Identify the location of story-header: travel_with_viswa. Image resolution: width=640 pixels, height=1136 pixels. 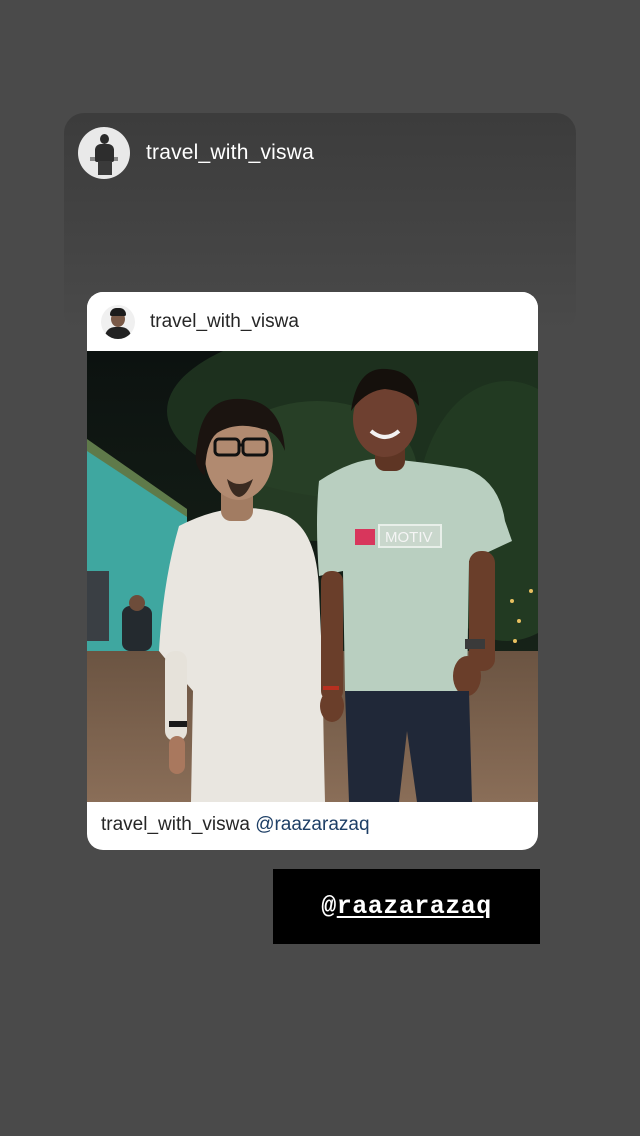
(196, 153).